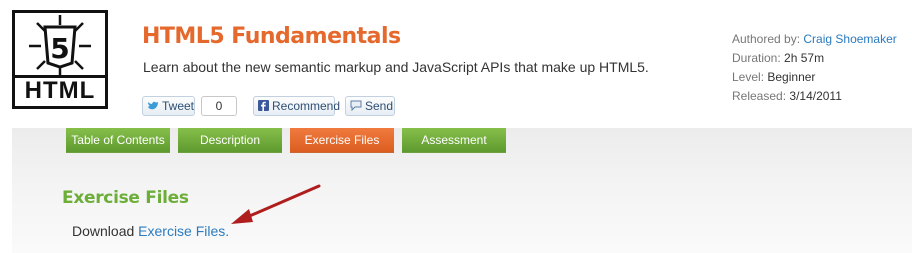  What do you see at coordinates (804, 58) in the screenshot?
I see `meta-duration-value: 2h 57m` at bounding box center [804, 58].